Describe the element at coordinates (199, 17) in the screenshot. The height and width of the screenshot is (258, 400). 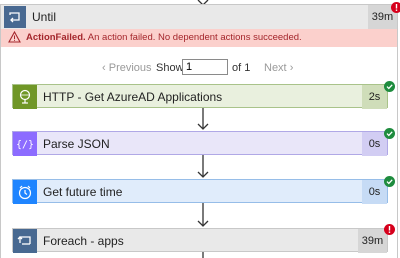
I see `until-header` at that location.